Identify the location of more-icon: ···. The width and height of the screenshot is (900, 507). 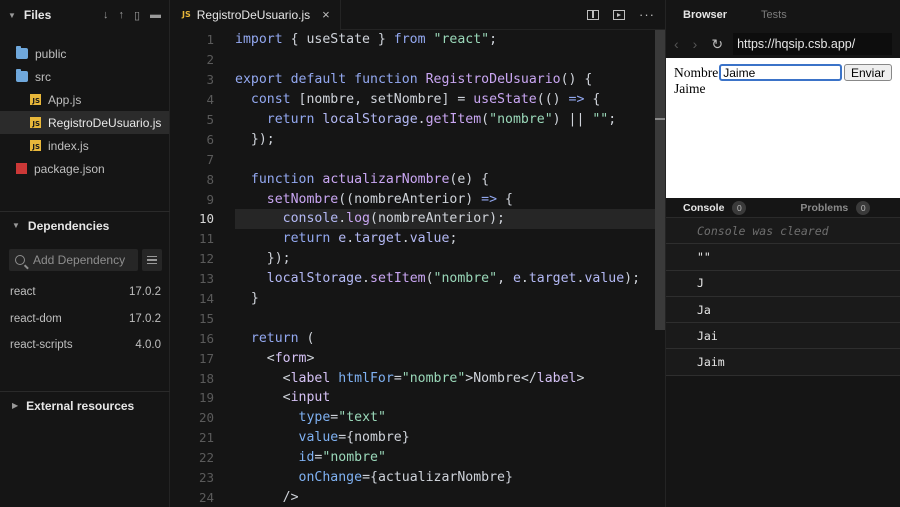
(647, 14).